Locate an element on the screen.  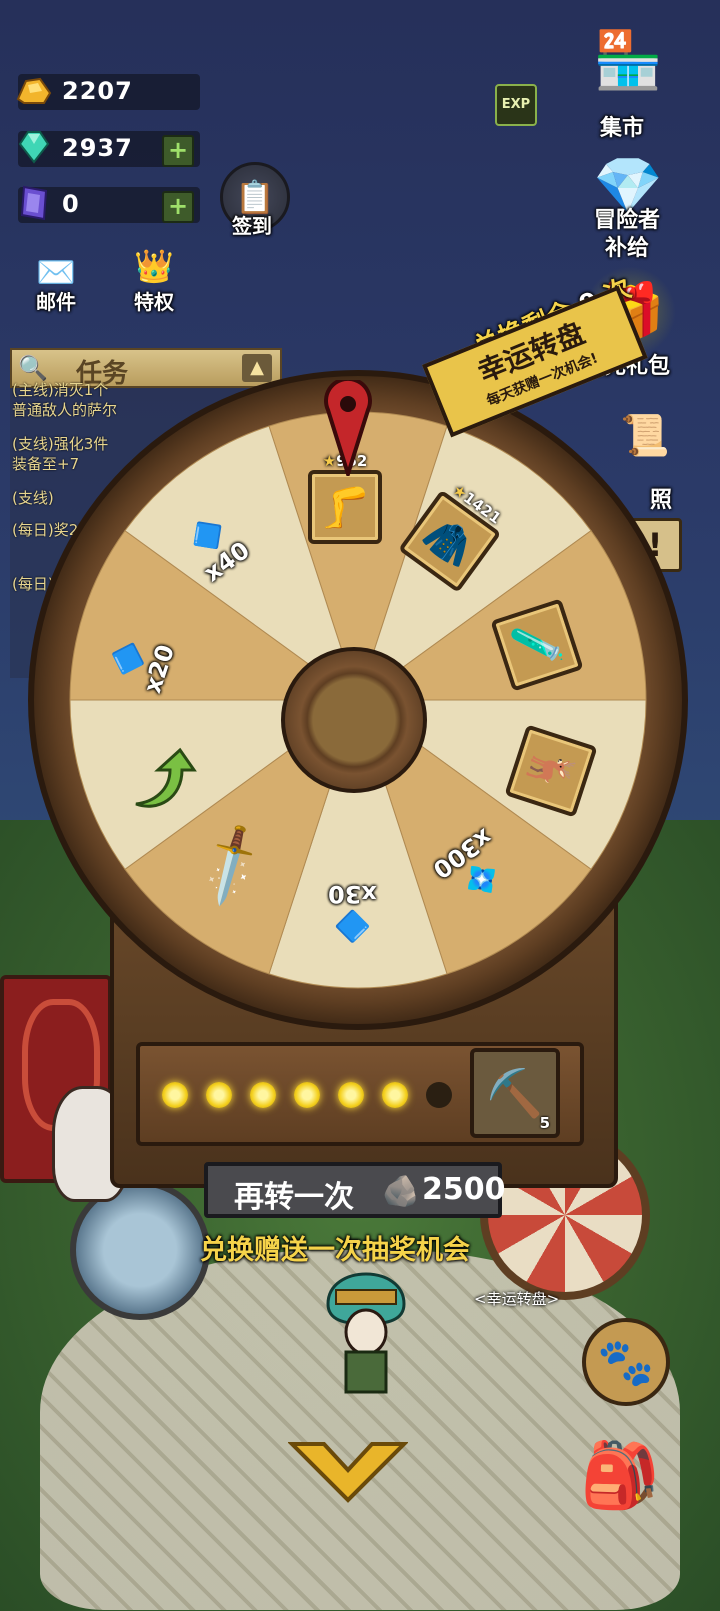
pickaxe-icon: ⛏️ is located at coordinates (515, 1092).